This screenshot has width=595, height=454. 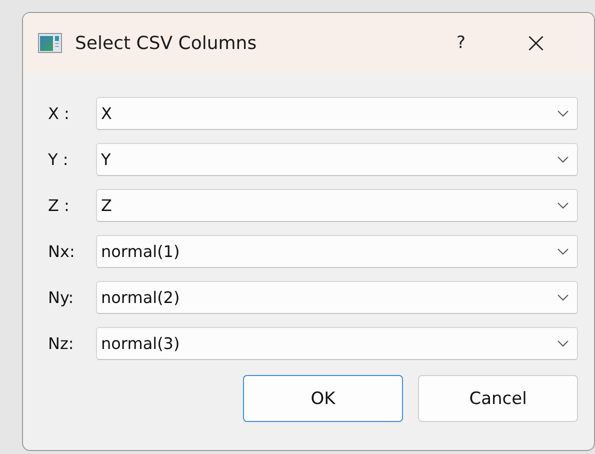 What do you see at coordinates (337, 205) in the screenshot?
I see `column-dropdown: Z` at bounding box center [337, 205].